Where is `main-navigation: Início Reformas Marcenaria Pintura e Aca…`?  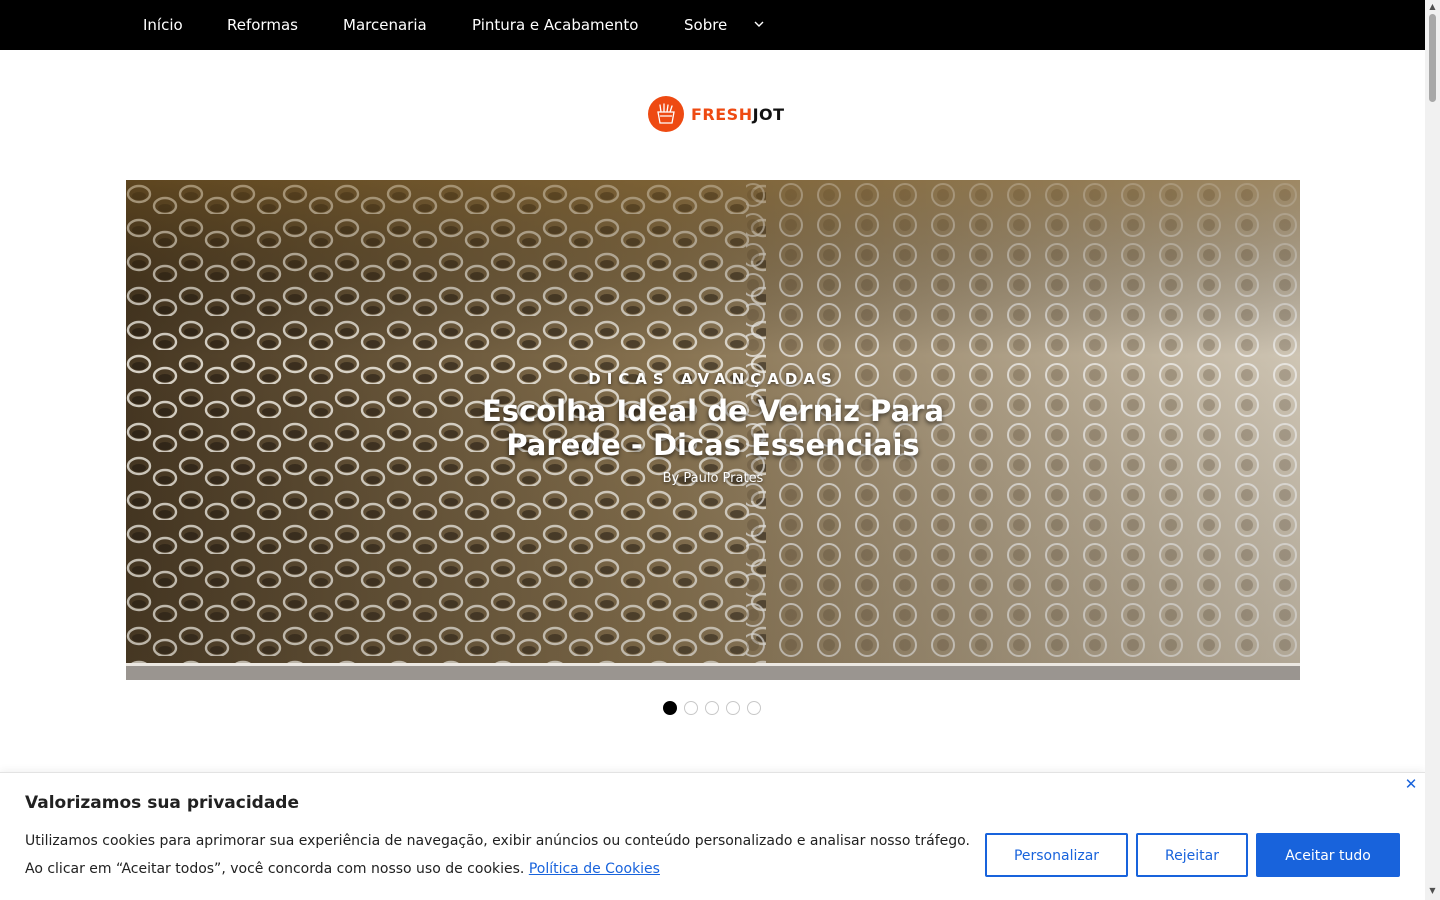
main-navigation: Início Reformas Marcenaria Pintura e Aca… is located at coordinates (712, 25).